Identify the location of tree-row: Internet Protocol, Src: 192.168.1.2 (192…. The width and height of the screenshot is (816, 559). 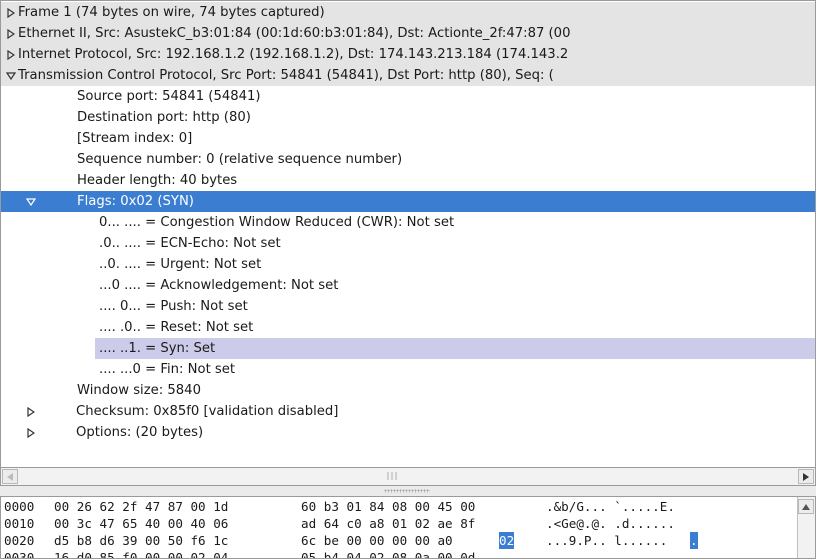
(408, 54).